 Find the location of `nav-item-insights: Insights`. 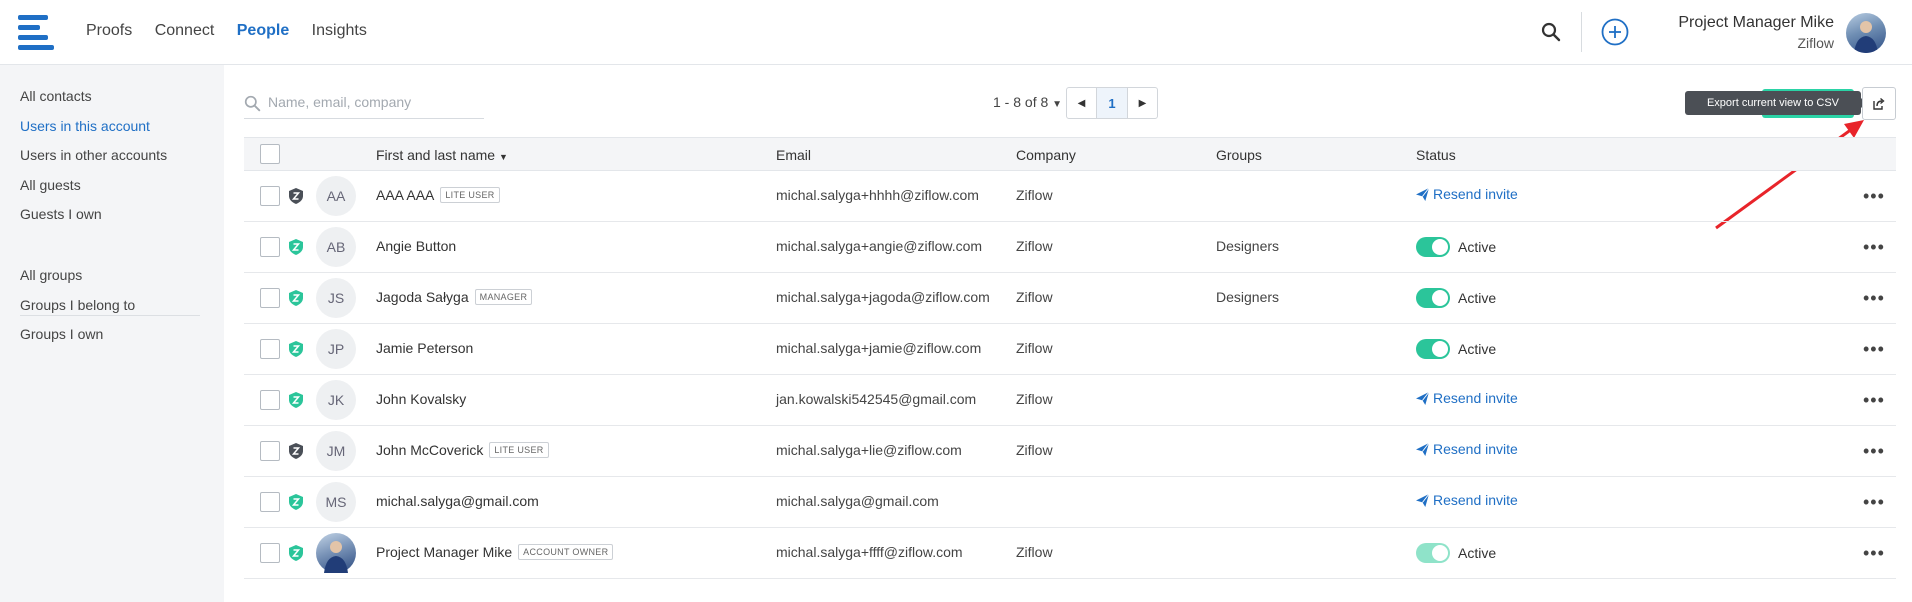

nav-item-insights: Insights is located at coordinates (339, 30).